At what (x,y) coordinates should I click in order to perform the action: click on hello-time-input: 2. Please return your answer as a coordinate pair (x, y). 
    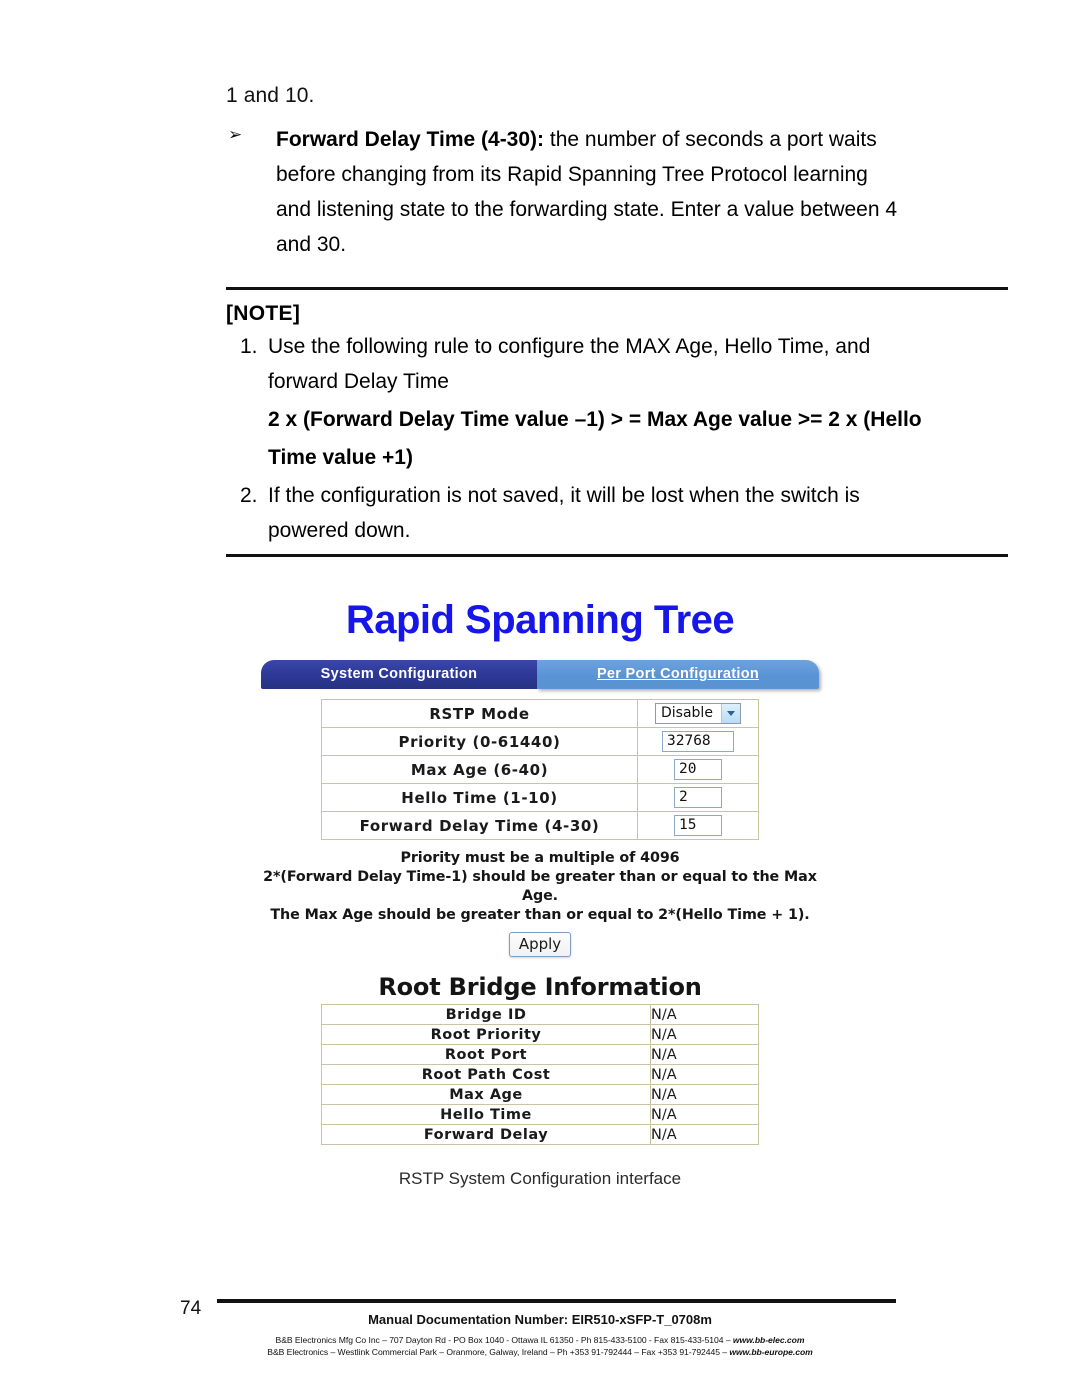
    Looking at the image, I should click on (698, 797).